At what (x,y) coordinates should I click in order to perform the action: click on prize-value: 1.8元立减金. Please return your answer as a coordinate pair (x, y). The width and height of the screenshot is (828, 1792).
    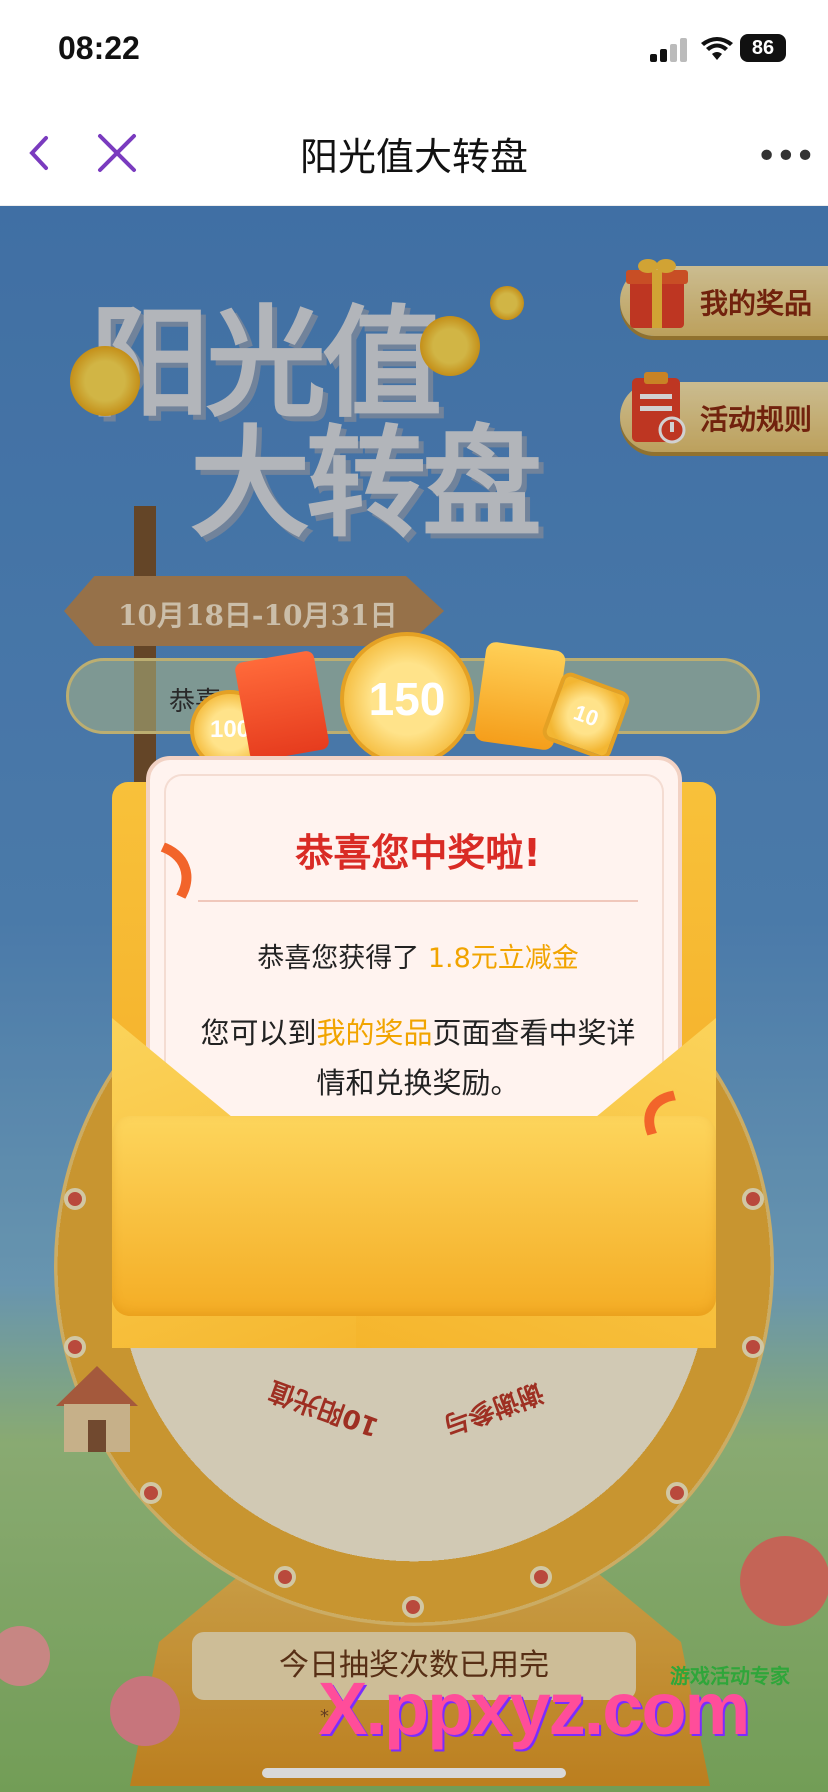
    Looking at the image, I should click on (503, 958).